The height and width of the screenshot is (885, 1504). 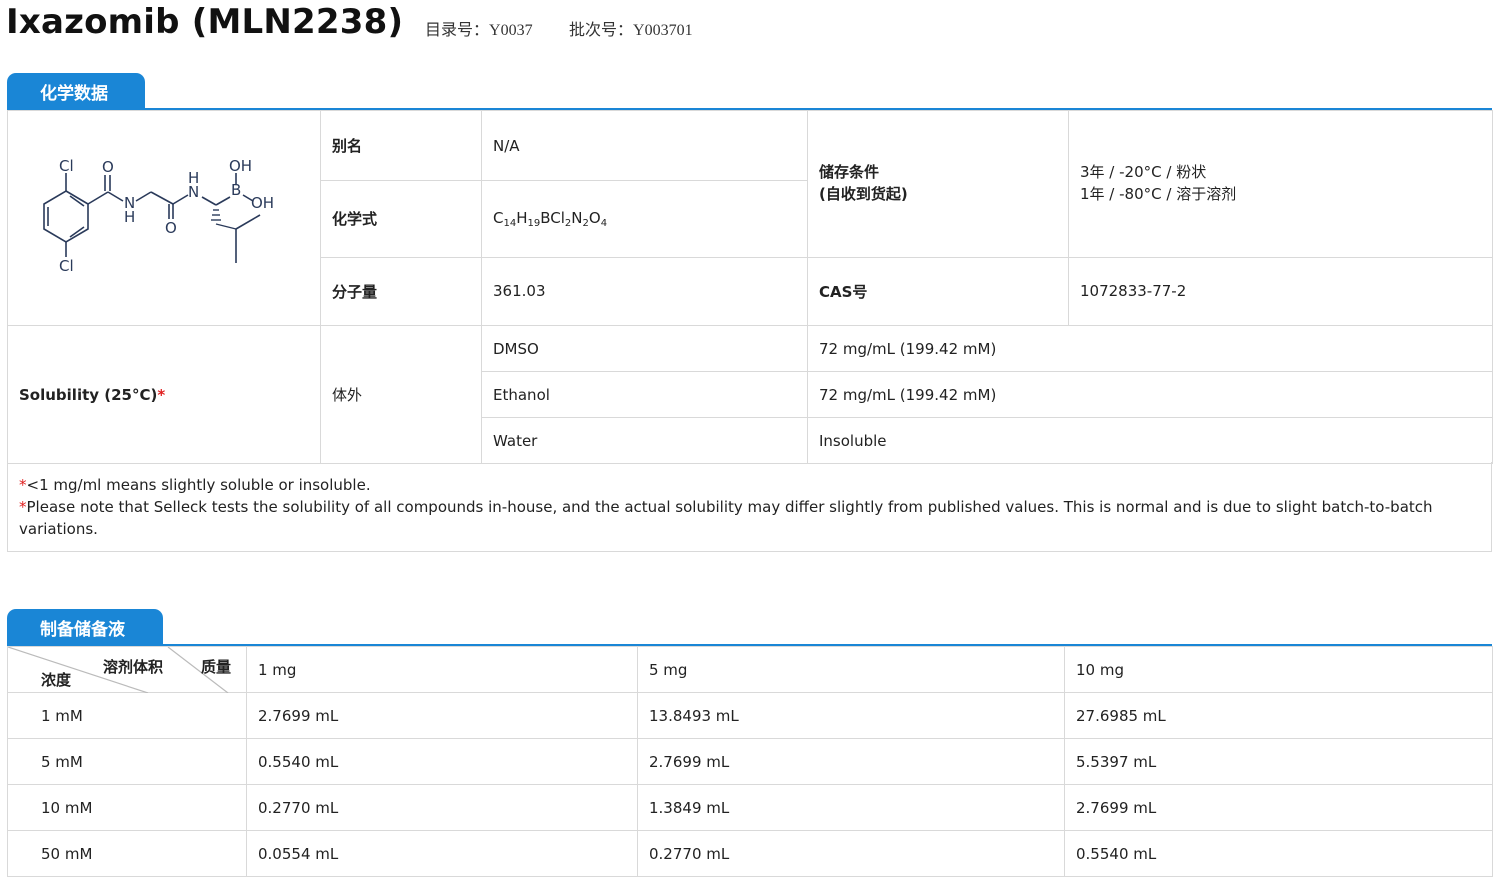 What do you see at coordinates (127, 761) in the screenshot?
I see `concentration-cell: 5 mM` at bounding box center [127, 761].